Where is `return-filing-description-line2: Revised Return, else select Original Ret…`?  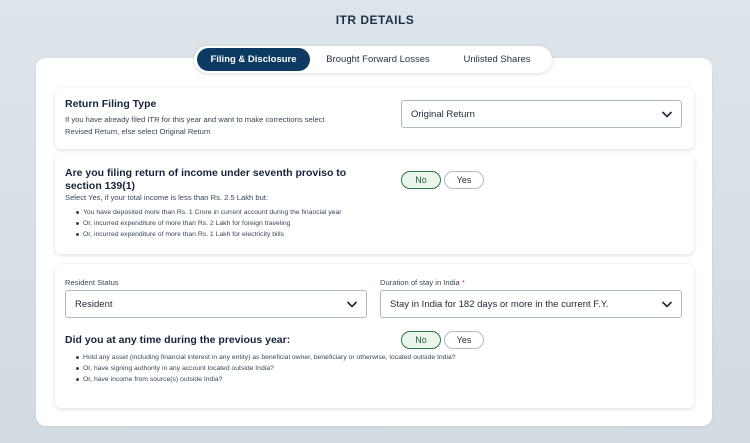
return-filing-description-line2: Revised Return, else select Original Ret… is located at coordinates (138, 131).